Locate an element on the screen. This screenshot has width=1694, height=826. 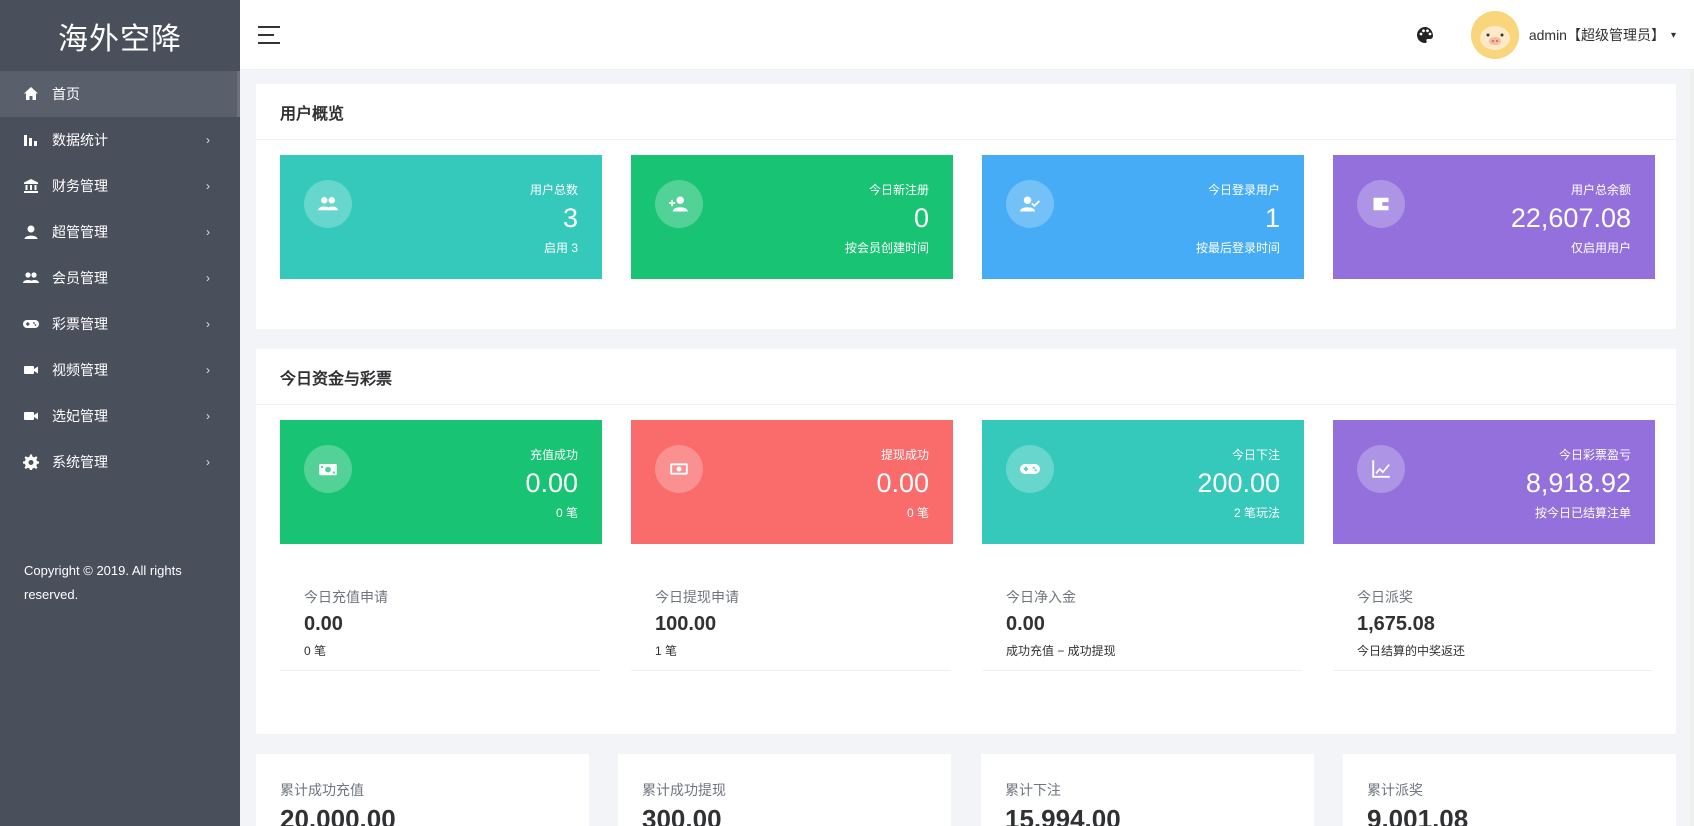
users-icon is located at coordinates (328, 204).